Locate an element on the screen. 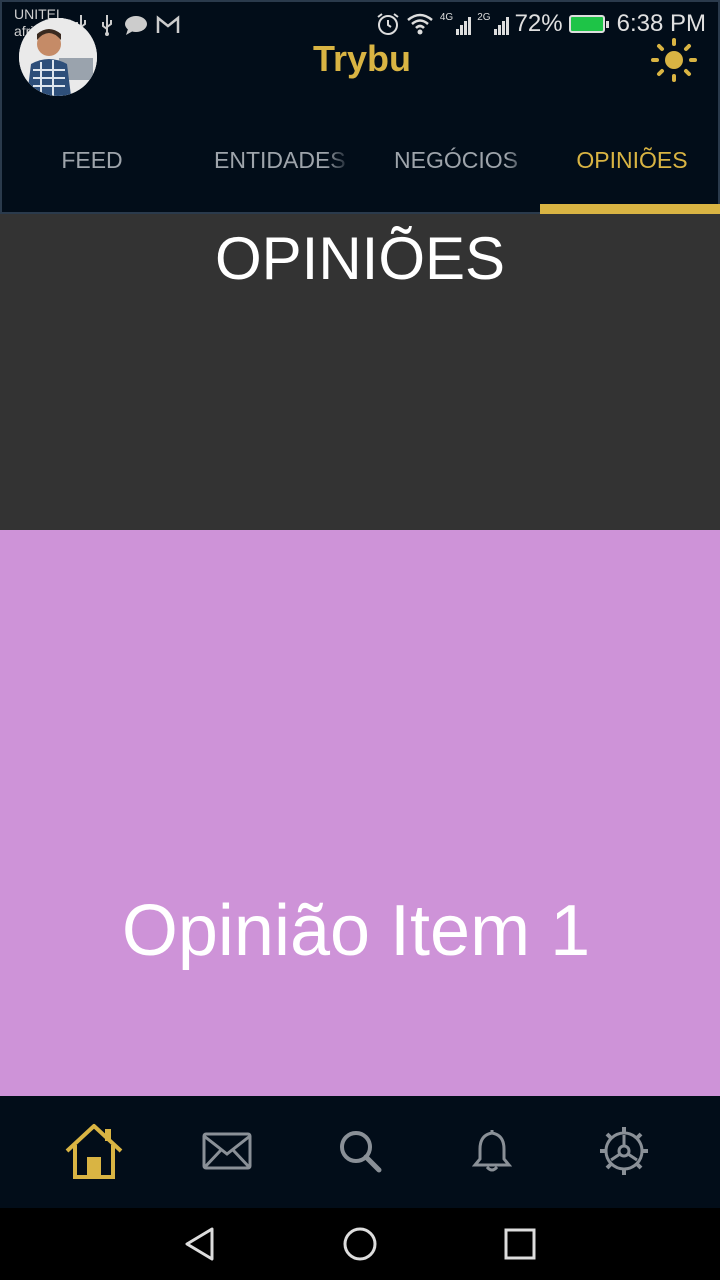 The image size is (720, 1280). mail-icon is located at coordinates (227, 1151).